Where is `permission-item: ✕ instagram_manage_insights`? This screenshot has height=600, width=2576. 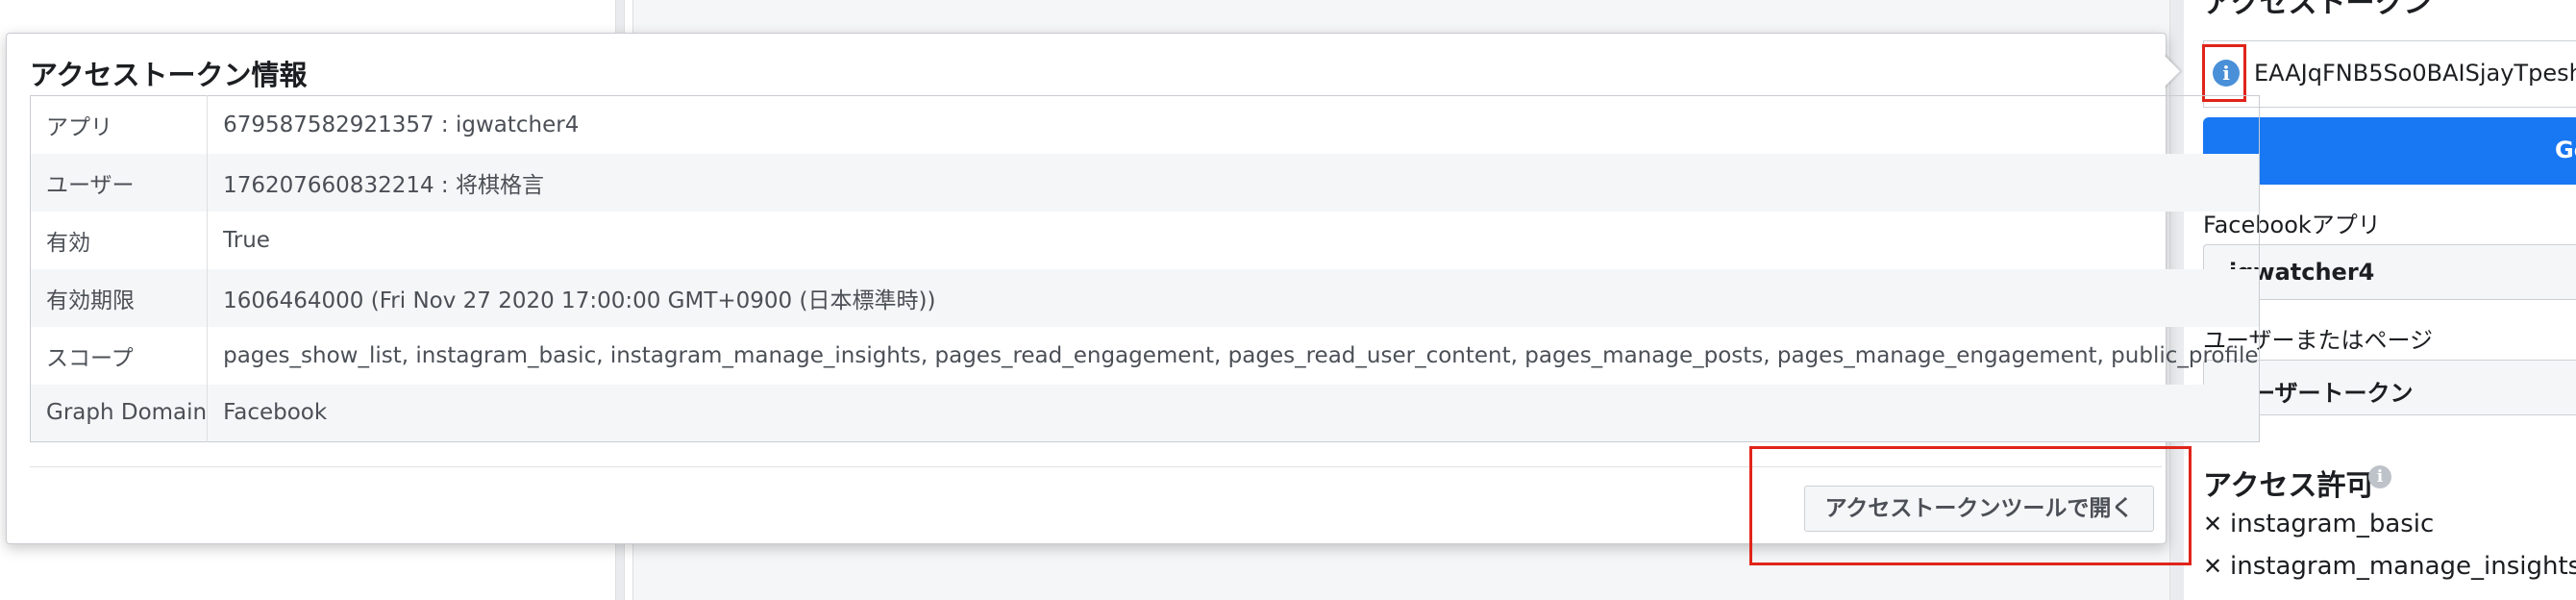
permission-item: ✕ instagram_manage_insights is located at coordinates (2390, 566).